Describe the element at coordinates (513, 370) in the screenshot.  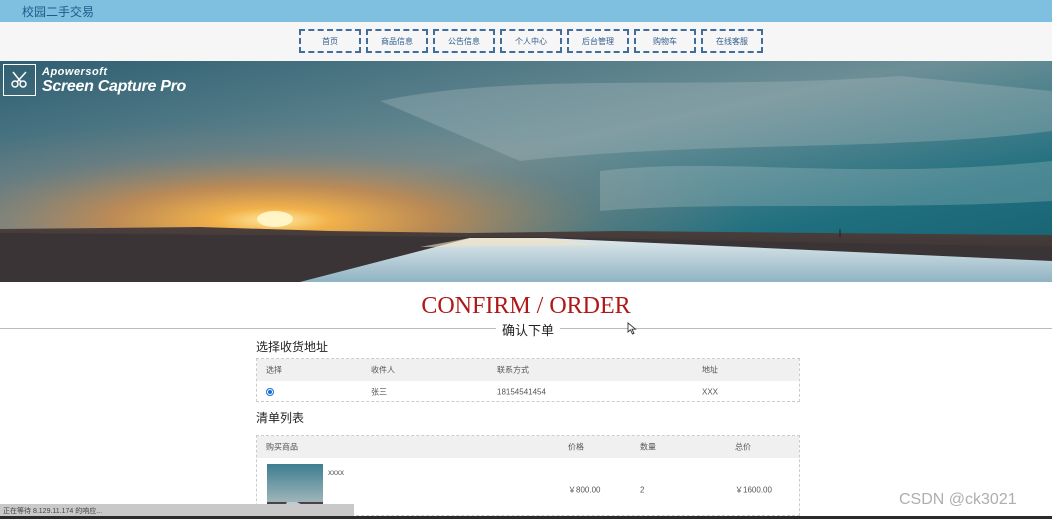
I see `address-header-phone: 联系方式` at that location.